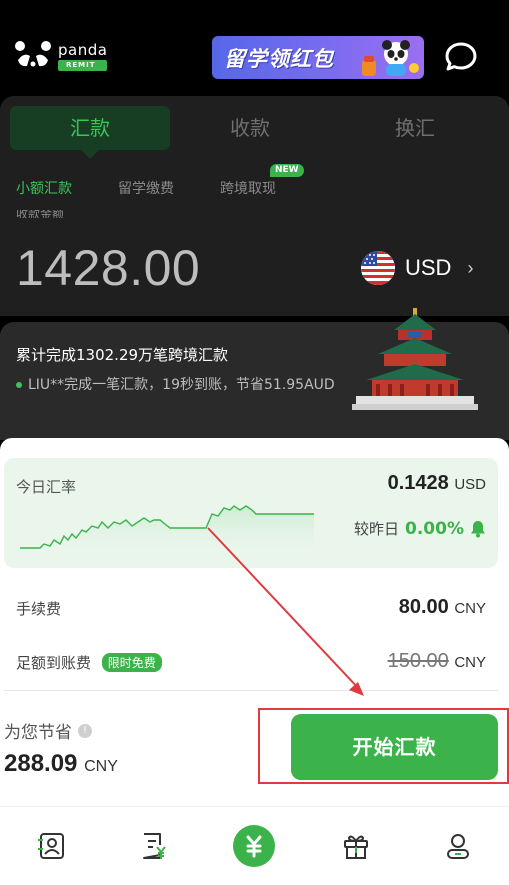  What do you see at coordinates (131, 662) in the screenshot?
I see `free-badge: 限时免费` at bounding box center [131, 662].